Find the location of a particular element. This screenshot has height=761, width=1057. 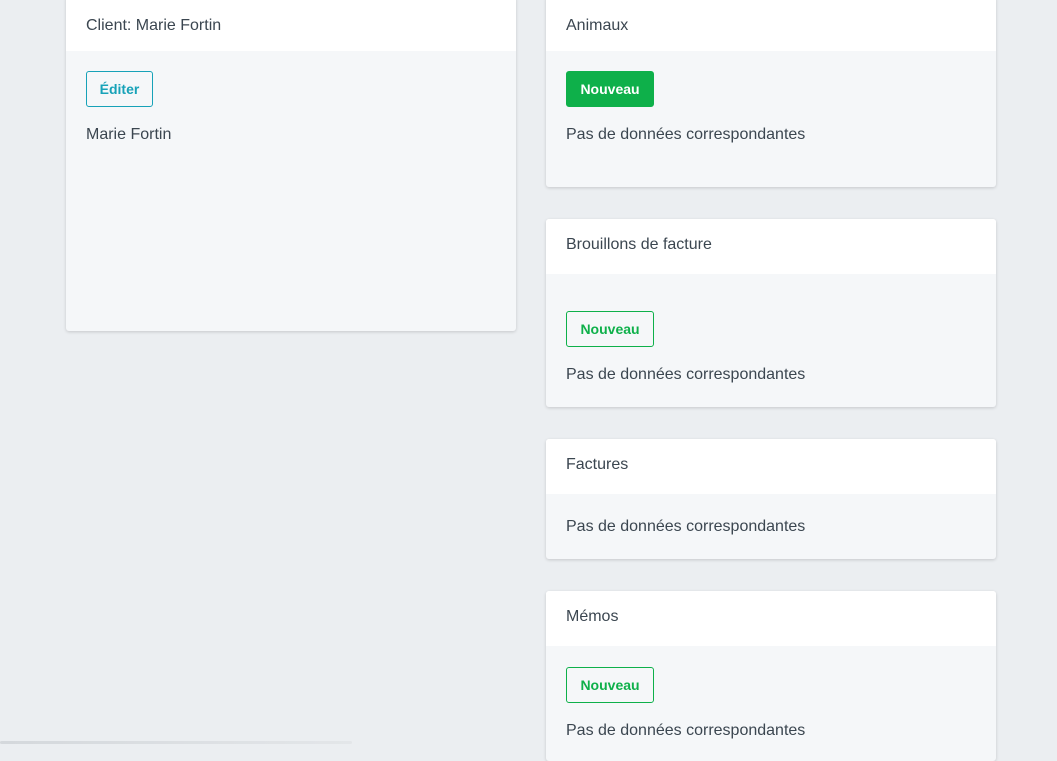

memos-card-header: Mémos is located at coordinates (771, 618).